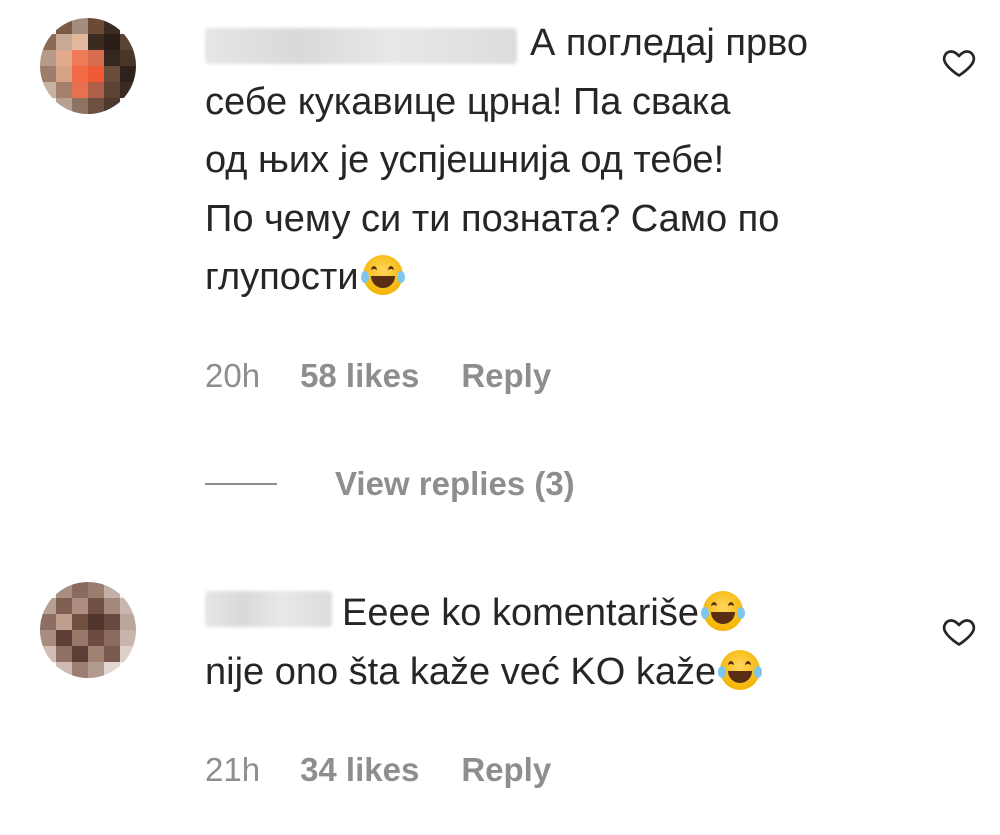 The height and width of the screenshot is (835, 1000). Describe the element at coordinates (359, 376) in the screenshot. I see `likes-count: 58 likes` at that location.